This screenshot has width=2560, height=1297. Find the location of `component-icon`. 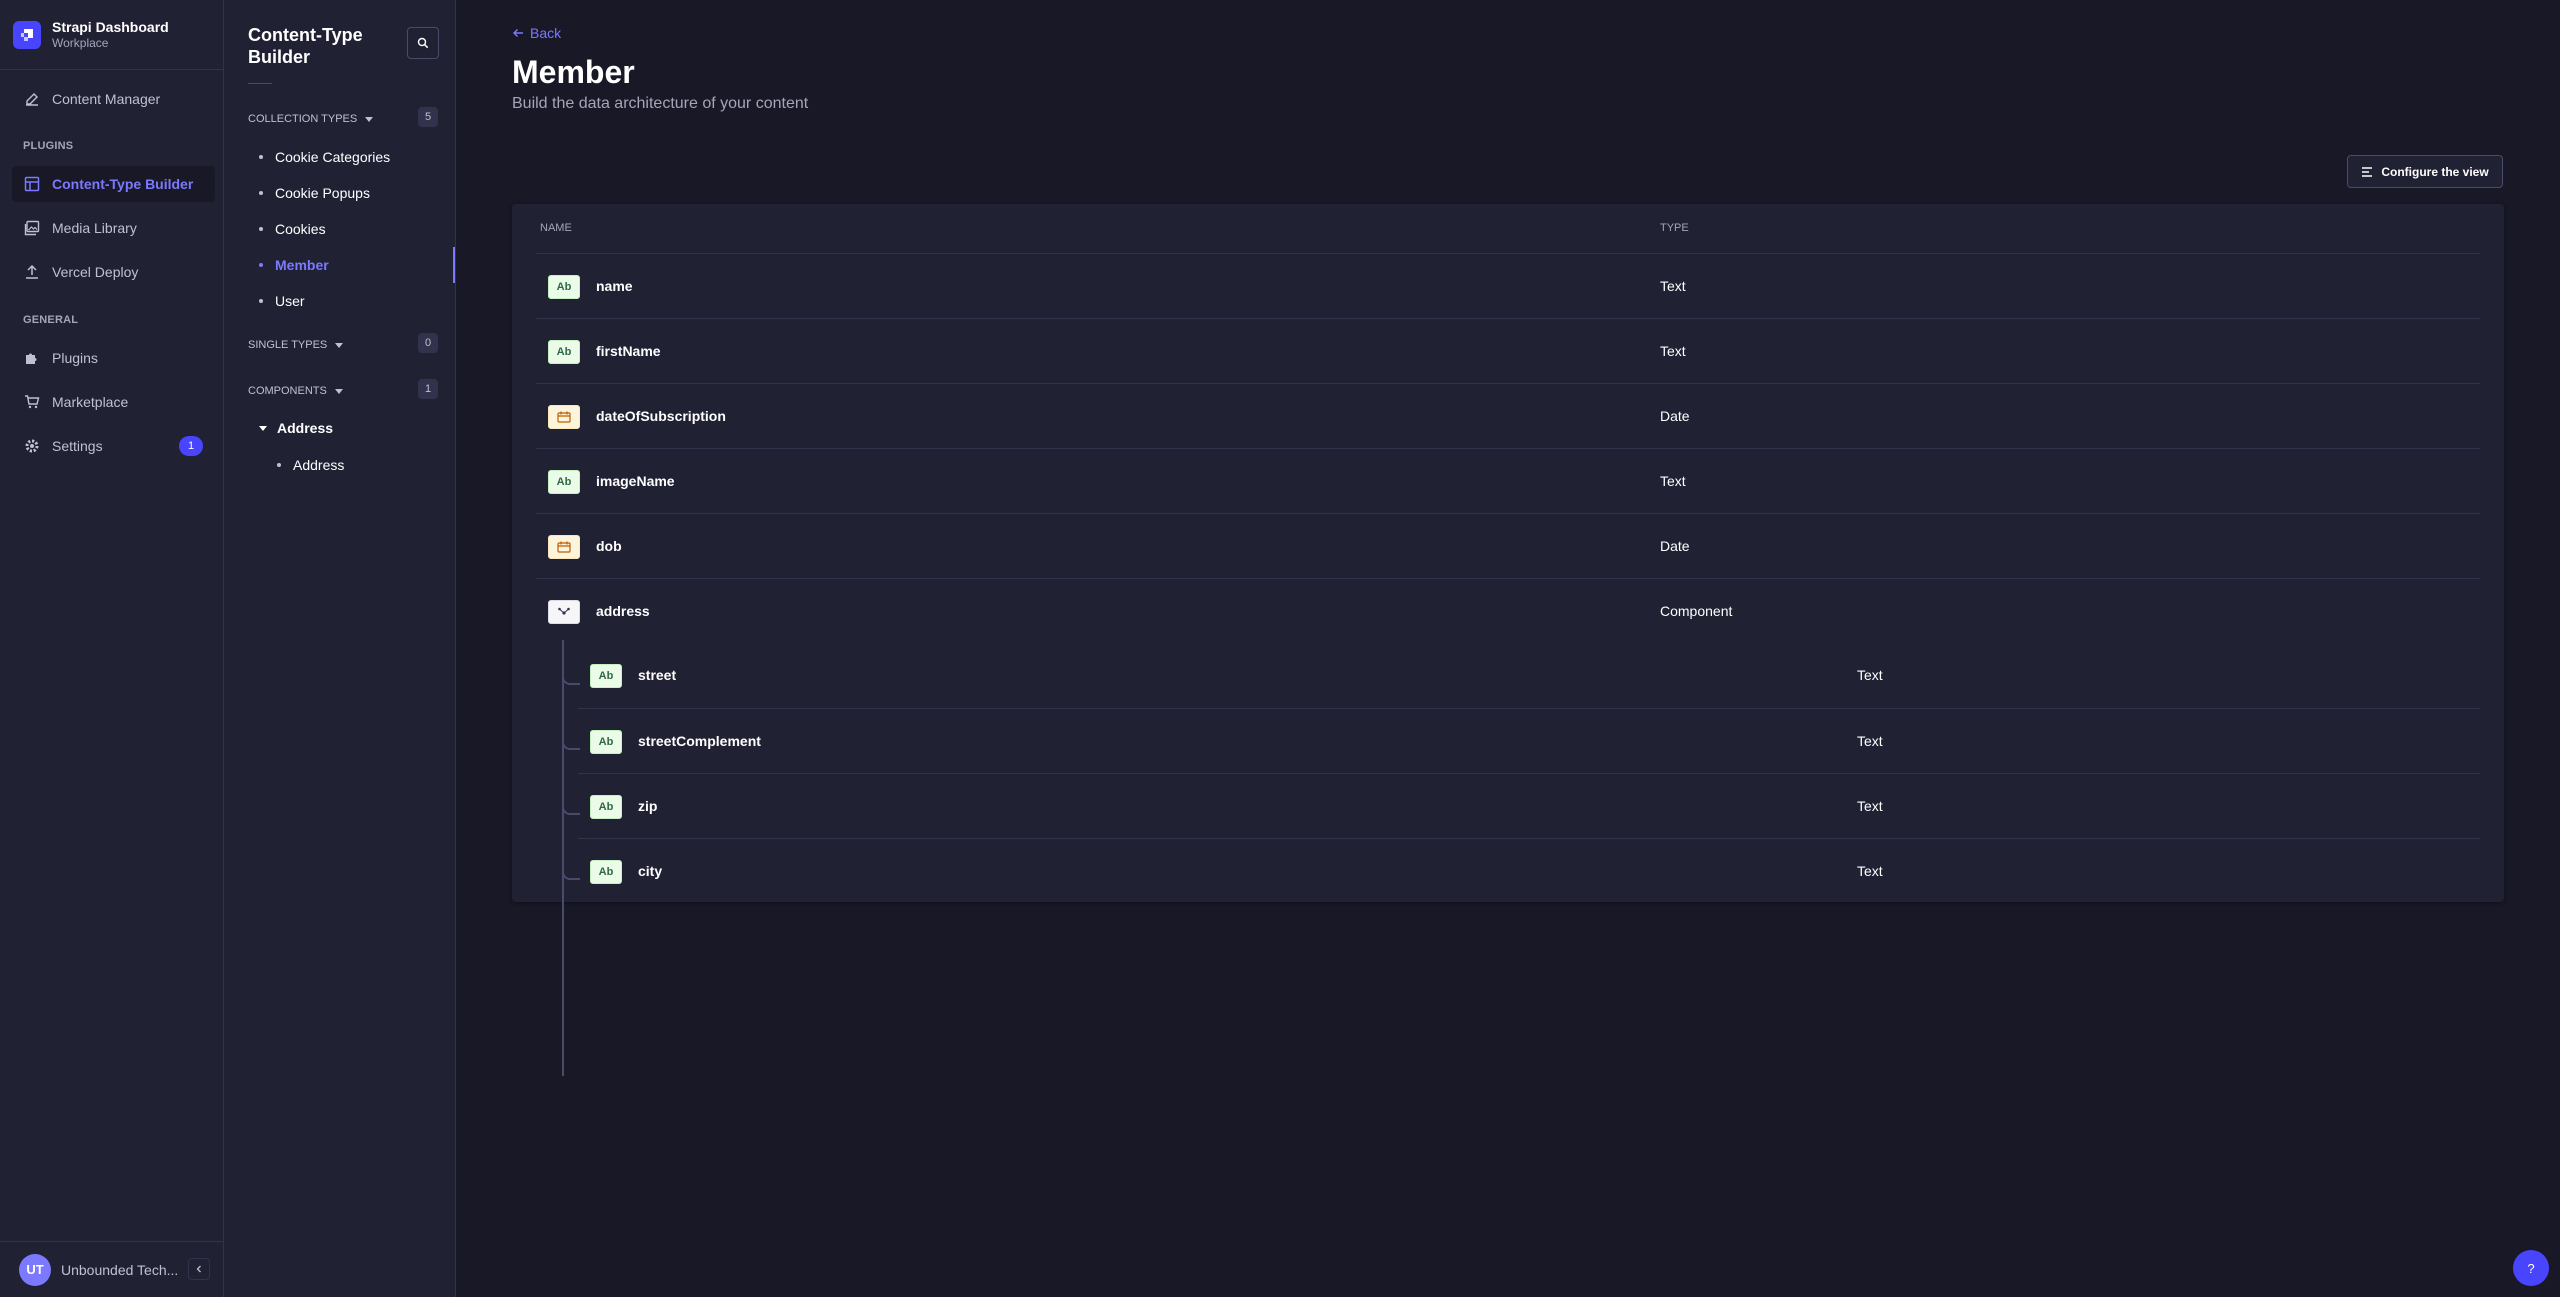

component-icon is located at coordinates (564, 612).